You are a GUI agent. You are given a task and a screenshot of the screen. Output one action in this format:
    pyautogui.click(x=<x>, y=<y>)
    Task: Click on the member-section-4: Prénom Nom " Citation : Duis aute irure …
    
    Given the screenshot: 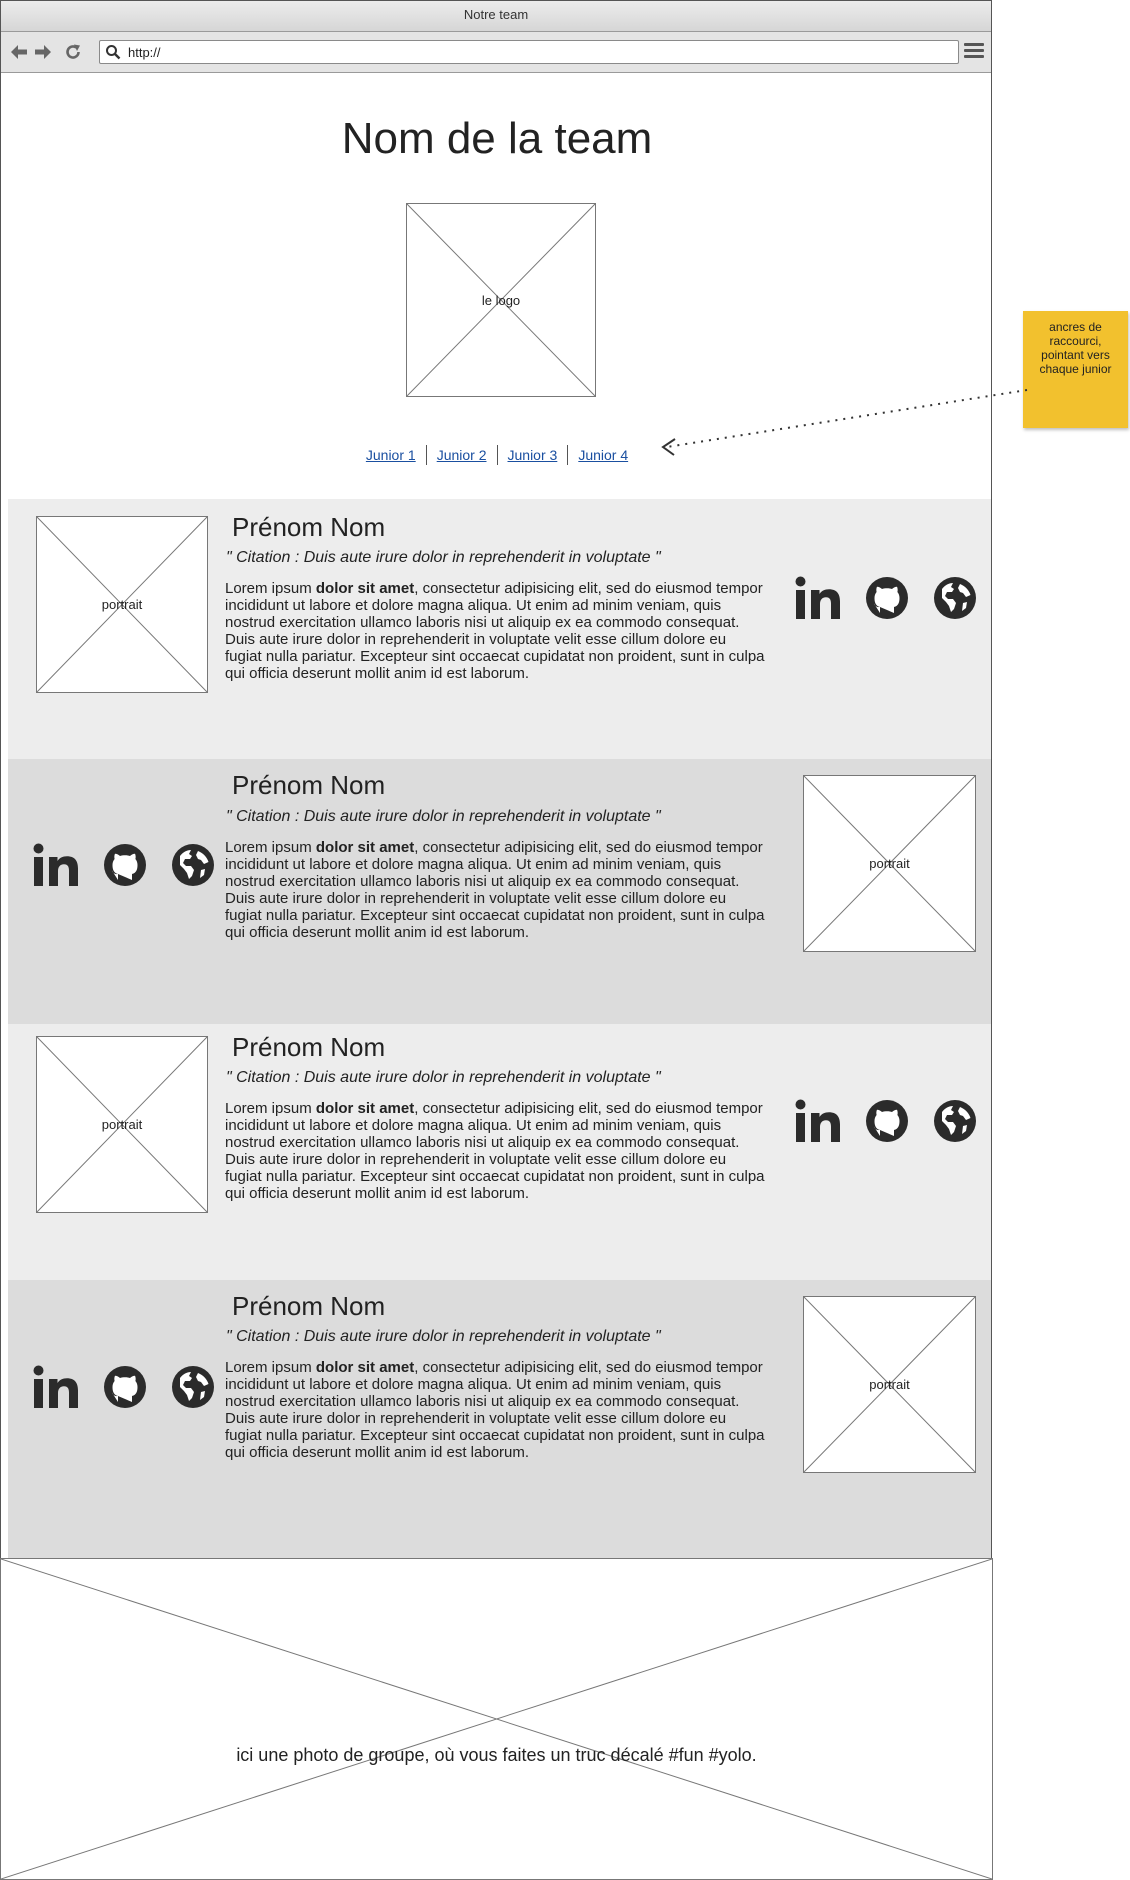 What is the action you would take?
    pyautogui.click(x=499, y=1419)
    